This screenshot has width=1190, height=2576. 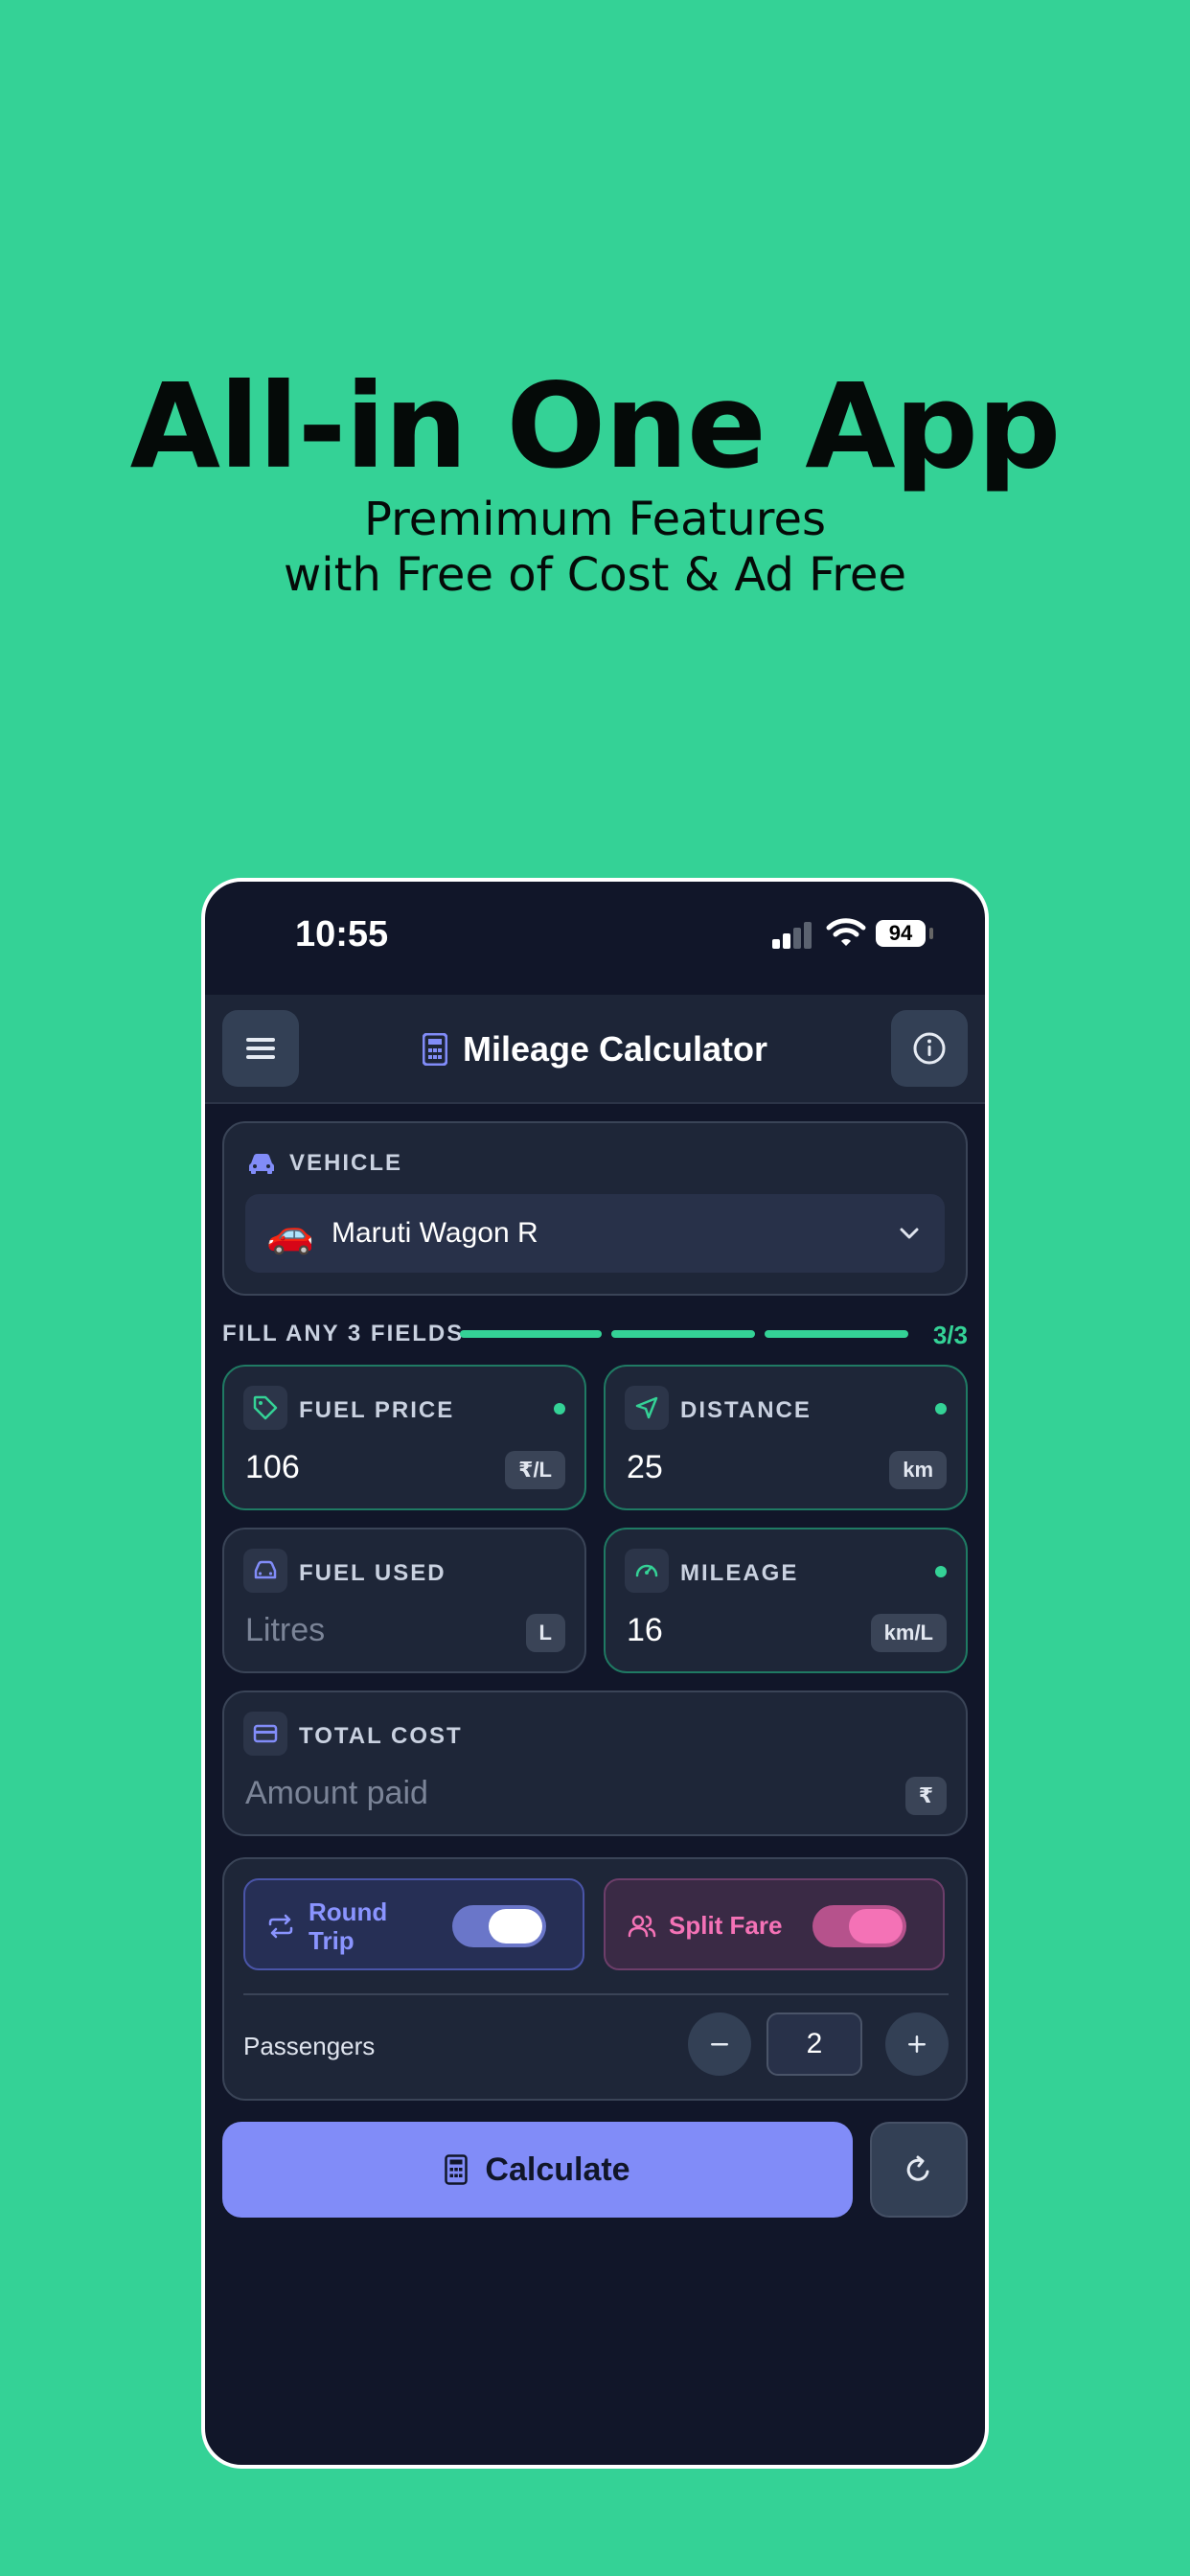 What do you see at coordinates (931, 933) in the screenshot?
I see `battery-tip` at bounding box center [931, 933].